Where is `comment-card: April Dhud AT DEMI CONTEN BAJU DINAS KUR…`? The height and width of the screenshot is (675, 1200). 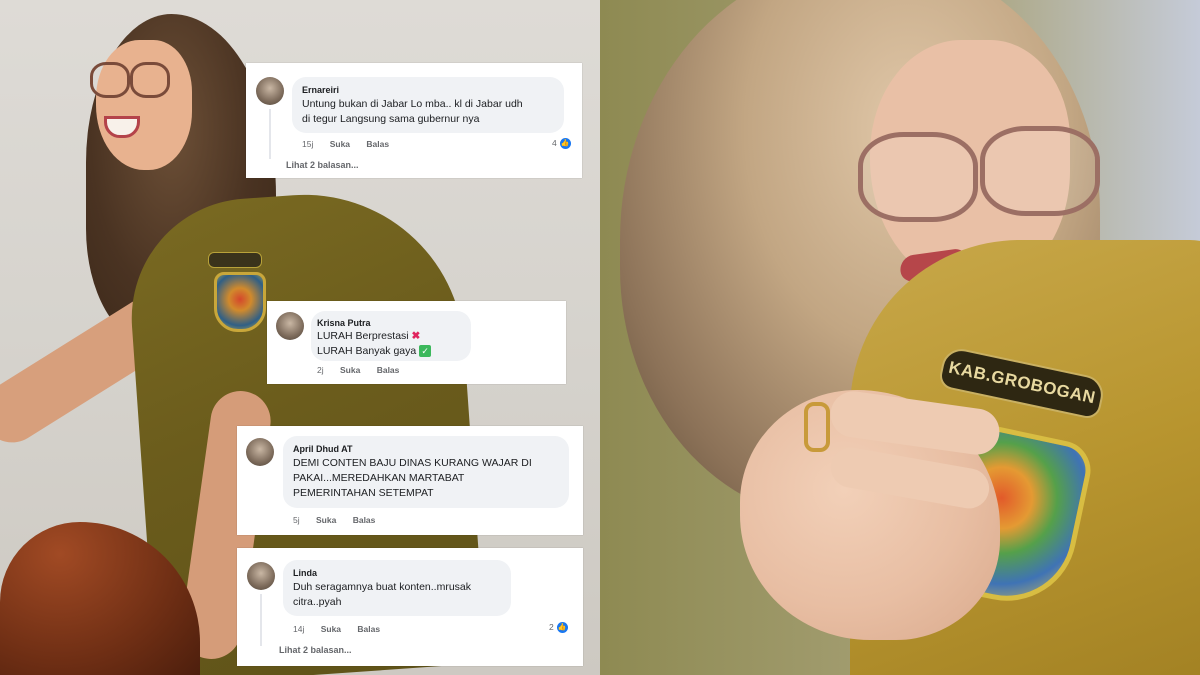 comment-card: April Dhud AT DEMI CONTEN BAJU DINAS KUR… is located at coordinates (410, 480).